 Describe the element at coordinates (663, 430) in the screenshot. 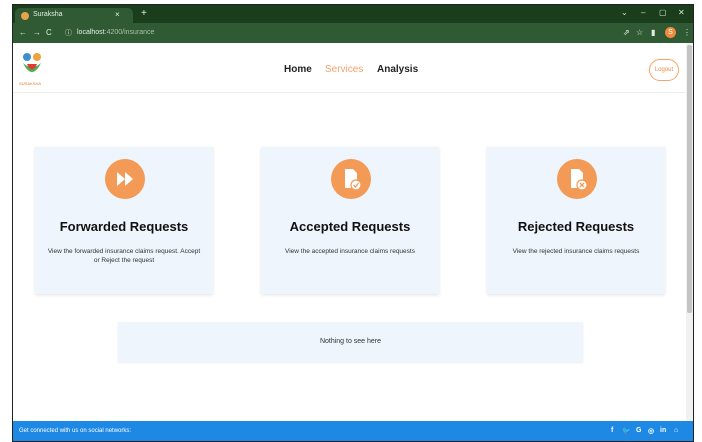

I see `linkedin-icon: in` at that location.